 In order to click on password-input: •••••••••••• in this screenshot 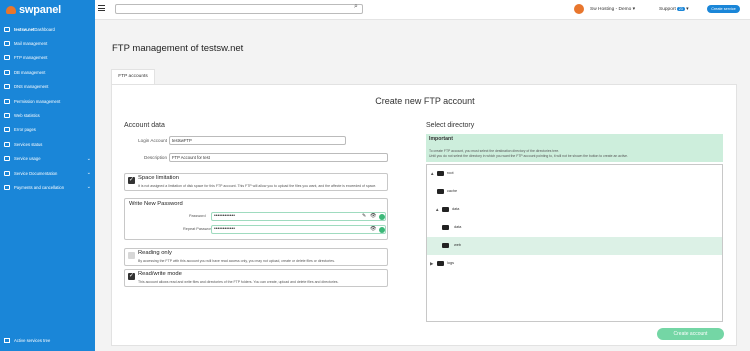, I will do `click(298, 216)`.